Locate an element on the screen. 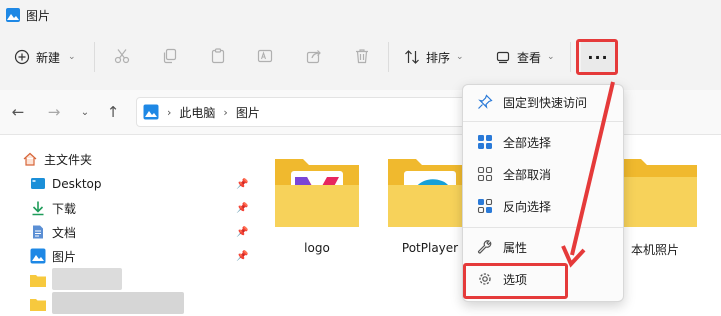  sidebar-item-label: 下载 is located at coordinates (64, 208).